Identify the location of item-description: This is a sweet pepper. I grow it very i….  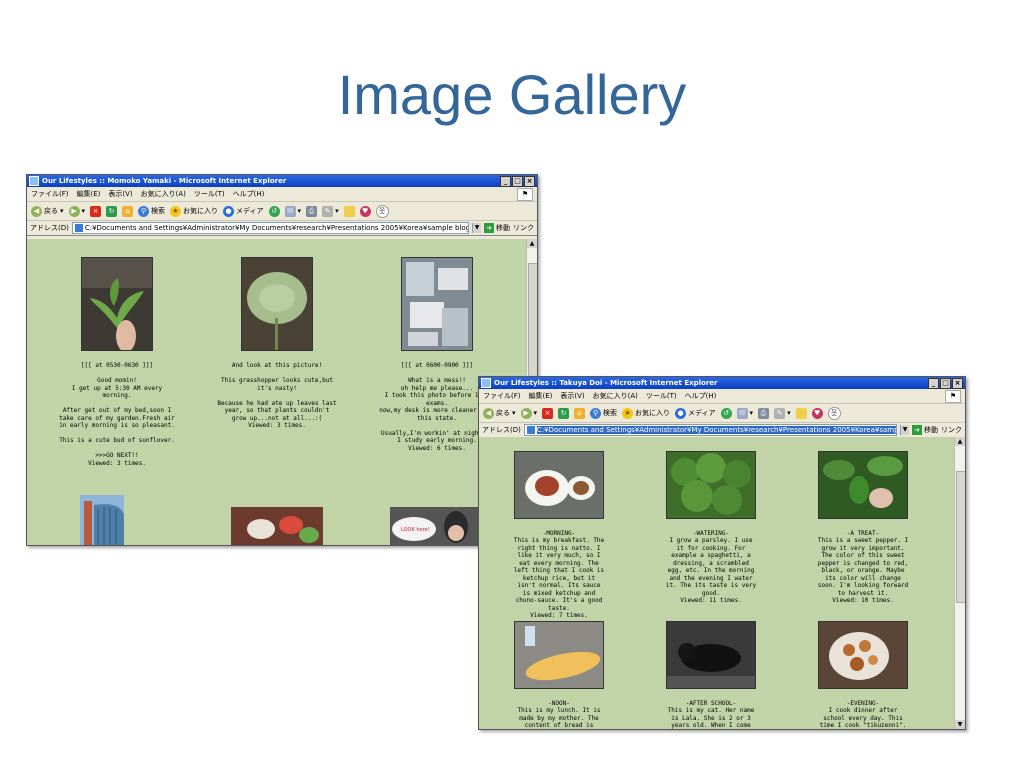
(863, 567).